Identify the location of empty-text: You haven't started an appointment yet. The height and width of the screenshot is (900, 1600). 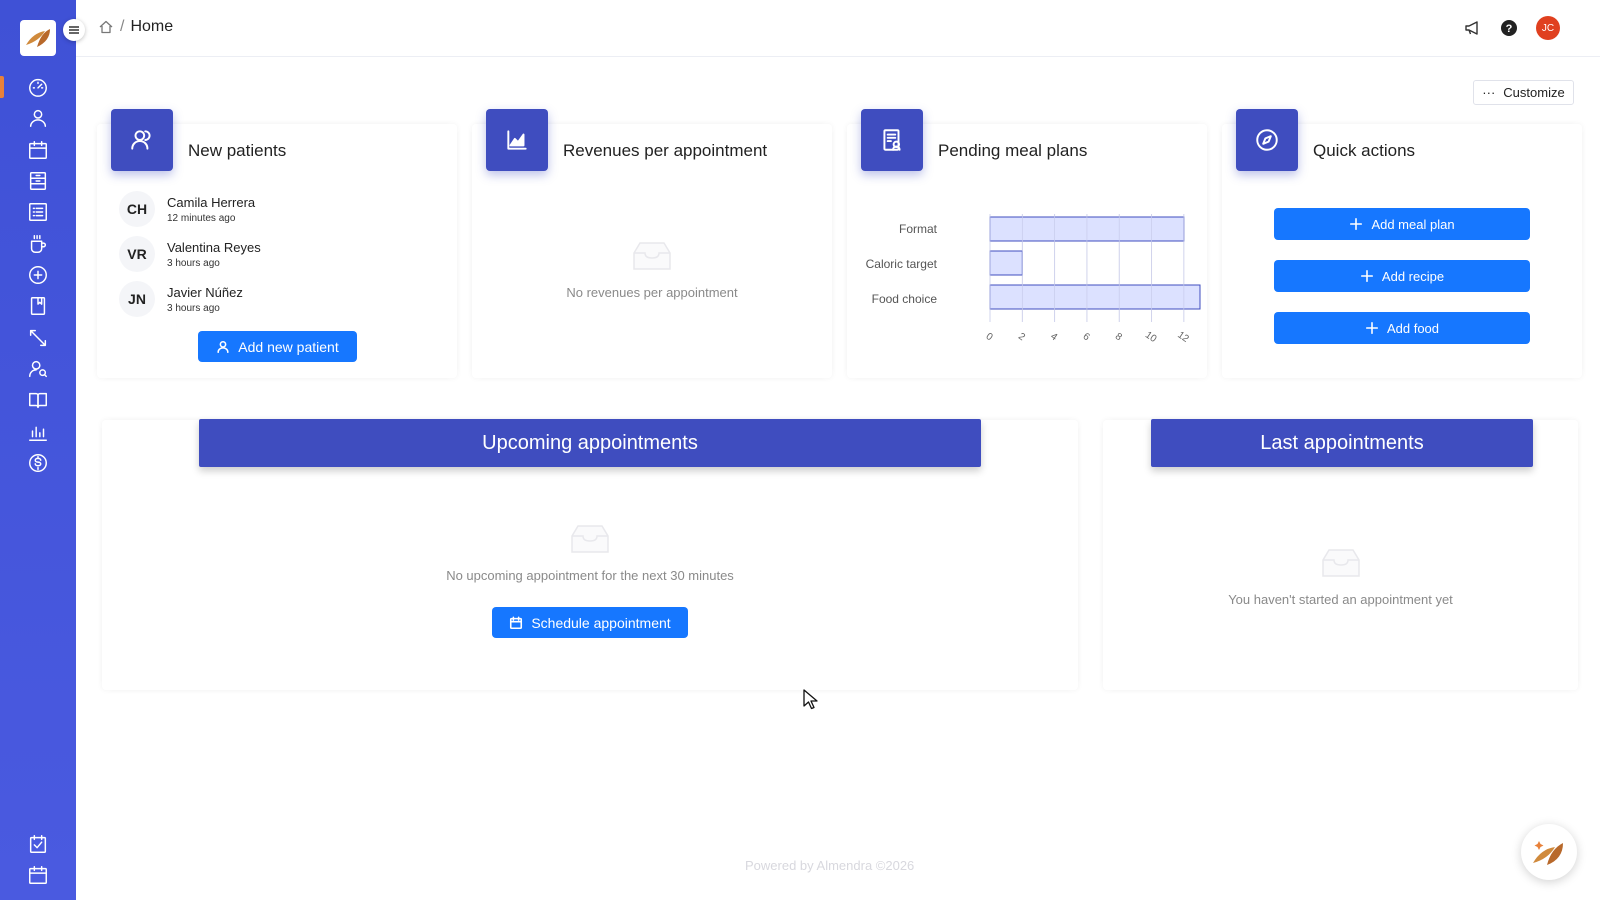
(1340, 599).